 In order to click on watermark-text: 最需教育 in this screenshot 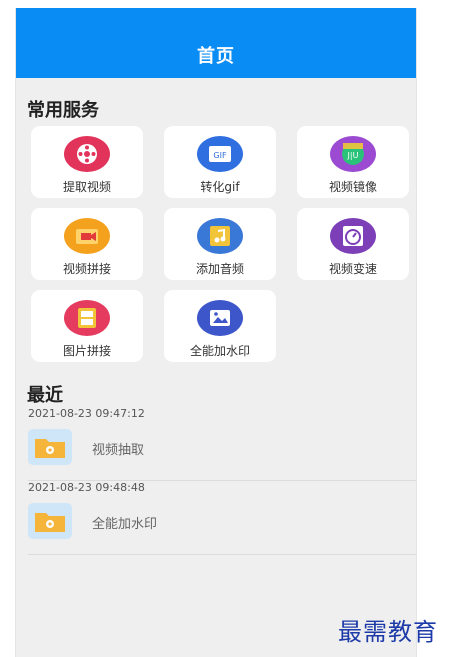, I will do `click(388, 632)`.